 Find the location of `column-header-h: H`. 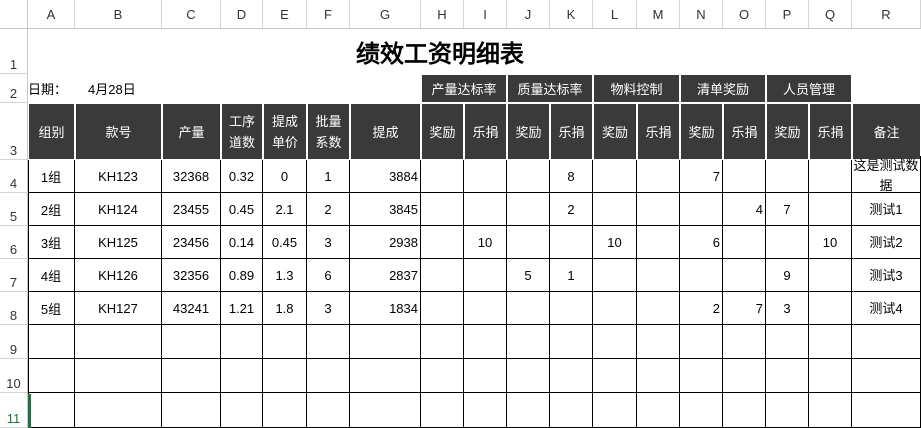

column-header-h: H is located at coordinates (442, 14).